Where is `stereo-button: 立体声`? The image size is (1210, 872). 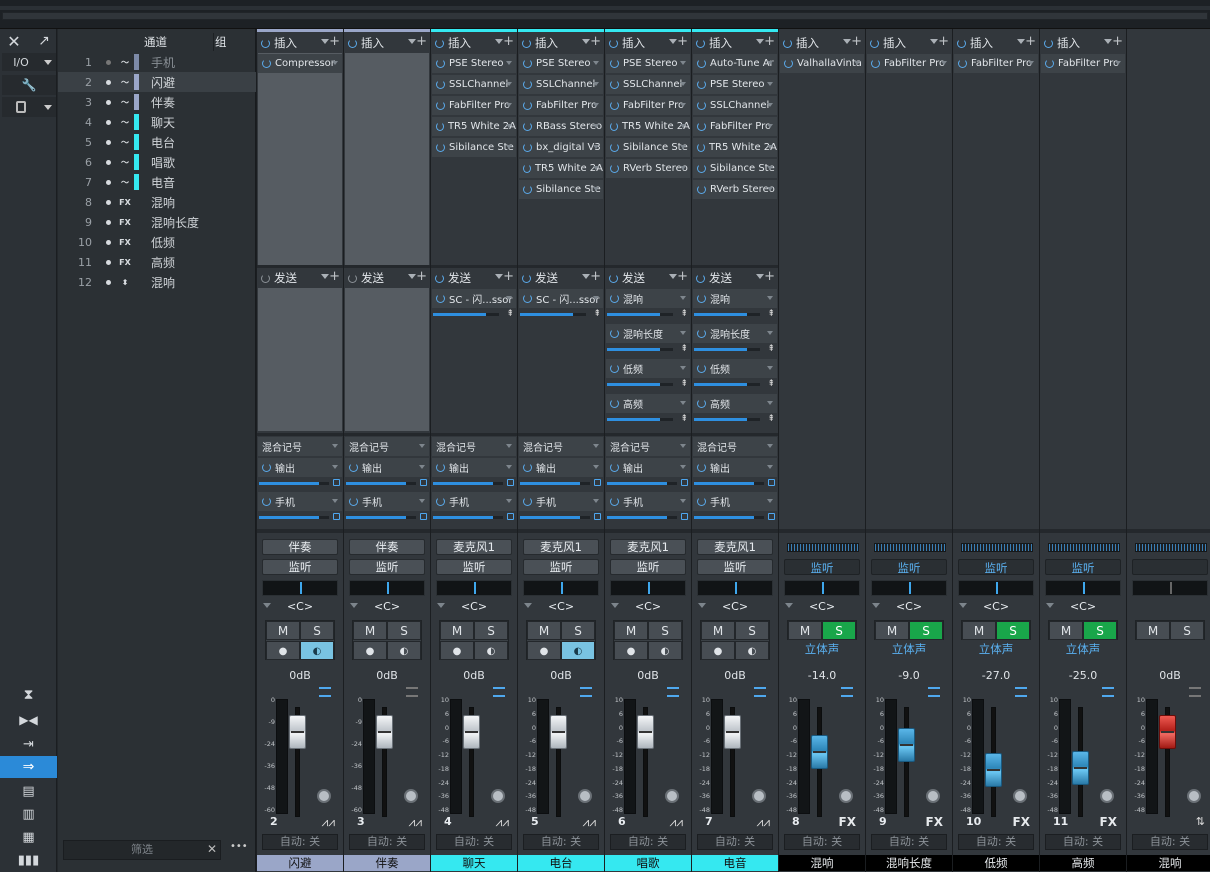 stereo-button: 立体声 is located at coordinates (996, 649).